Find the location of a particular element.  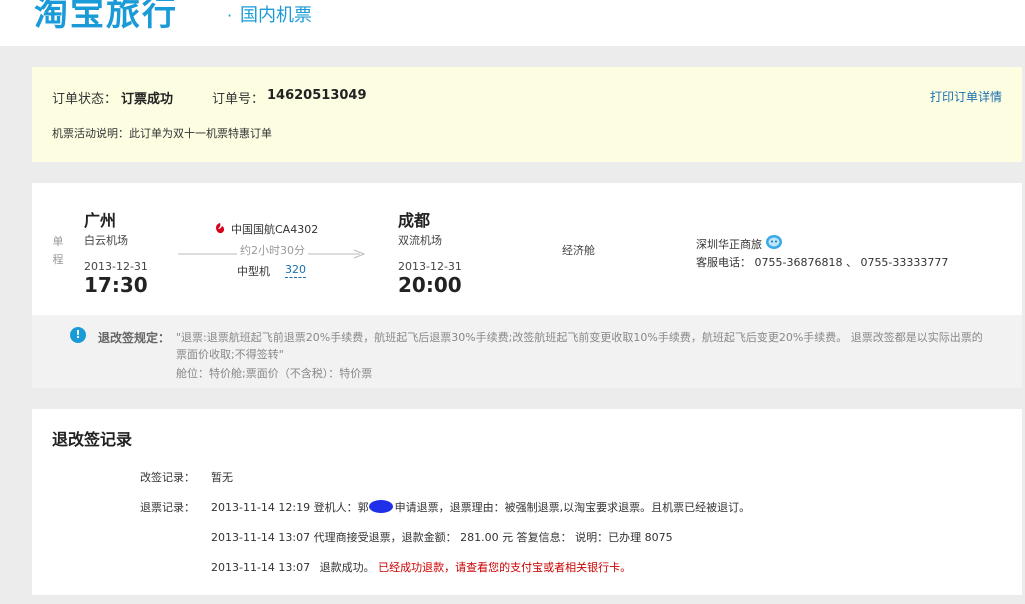

departure-airport: 白云机场 is located at coordinates (106, 240).